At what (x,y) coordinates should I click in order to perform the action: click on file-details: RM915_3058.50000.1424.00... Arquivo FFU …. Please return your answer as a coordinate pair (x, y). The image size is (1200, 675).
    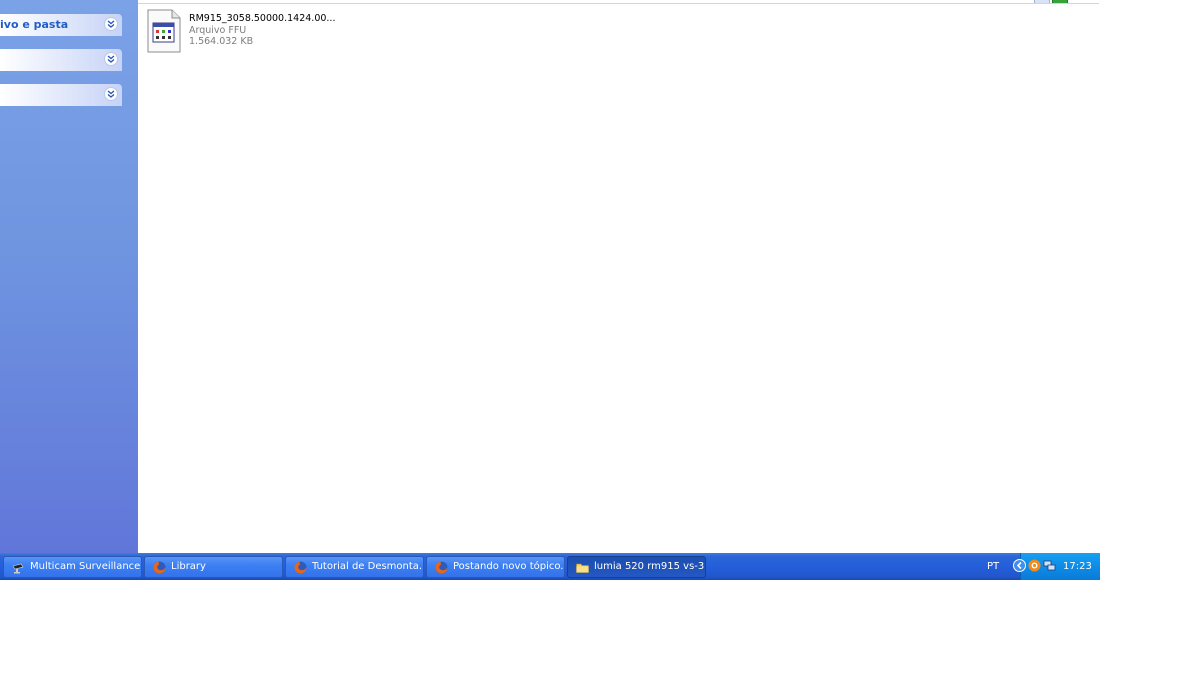
    Looking at the image, I should click on (262, 30).